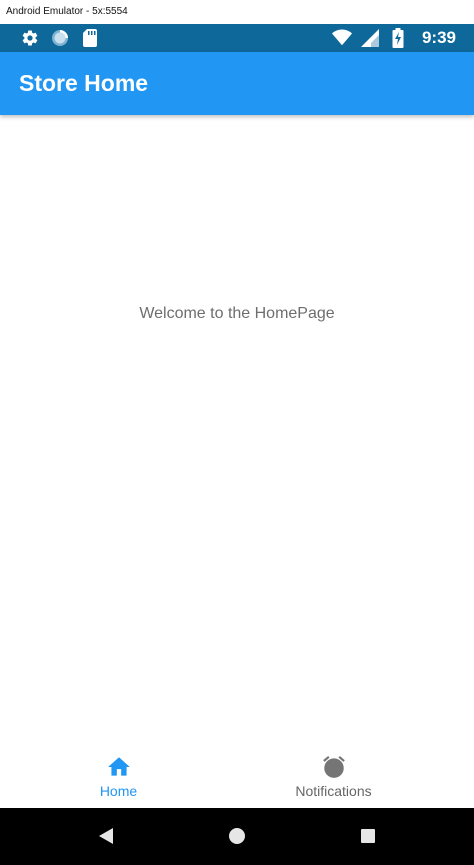 This screenshot has height=865, width=474. What do you see at coordinates (60, 38) in the screenshot?
I see `sync-icon` at bounding box center [60, 38].